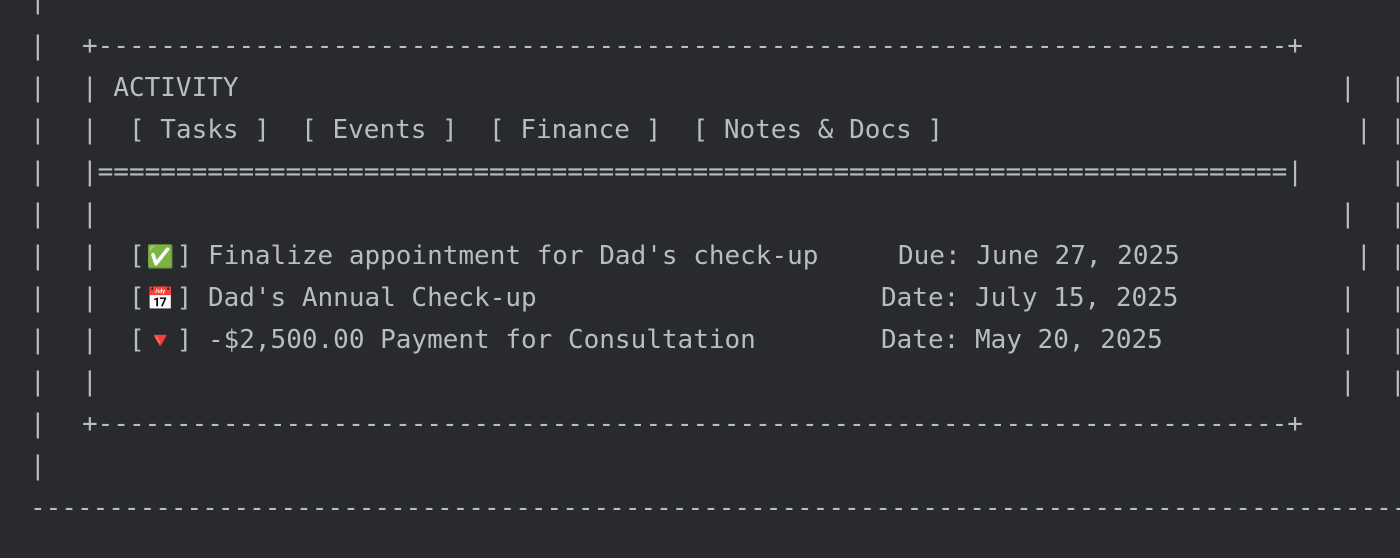 The image size is (1400, 558). What do you see at coordinates (199, 130) in the screenshot?
I see `tab-tasks: [ Tasks ]` at bounding box center [199, 130].